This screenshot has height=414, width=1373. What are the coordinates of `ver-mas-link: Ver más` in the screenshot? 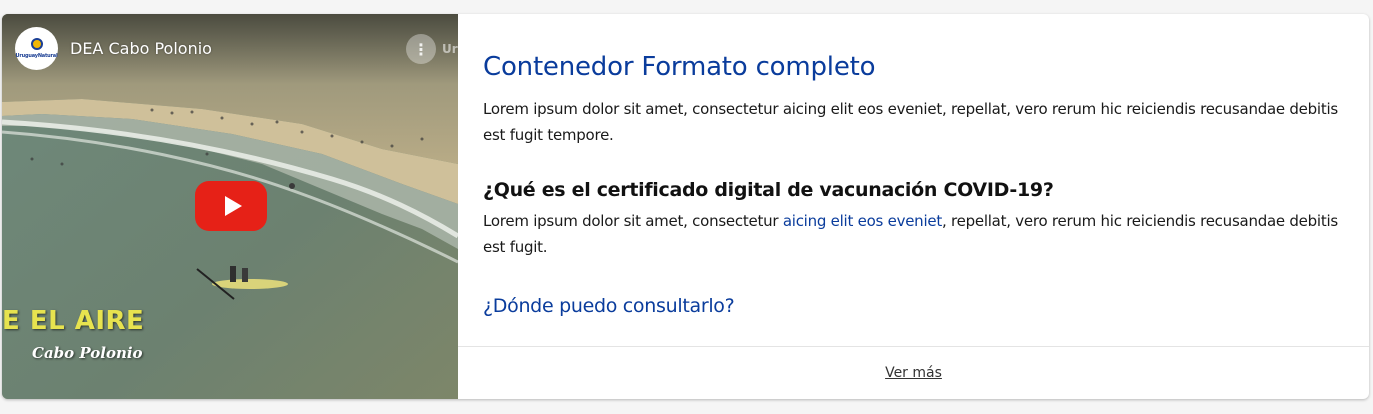 It's located at (913, 373).